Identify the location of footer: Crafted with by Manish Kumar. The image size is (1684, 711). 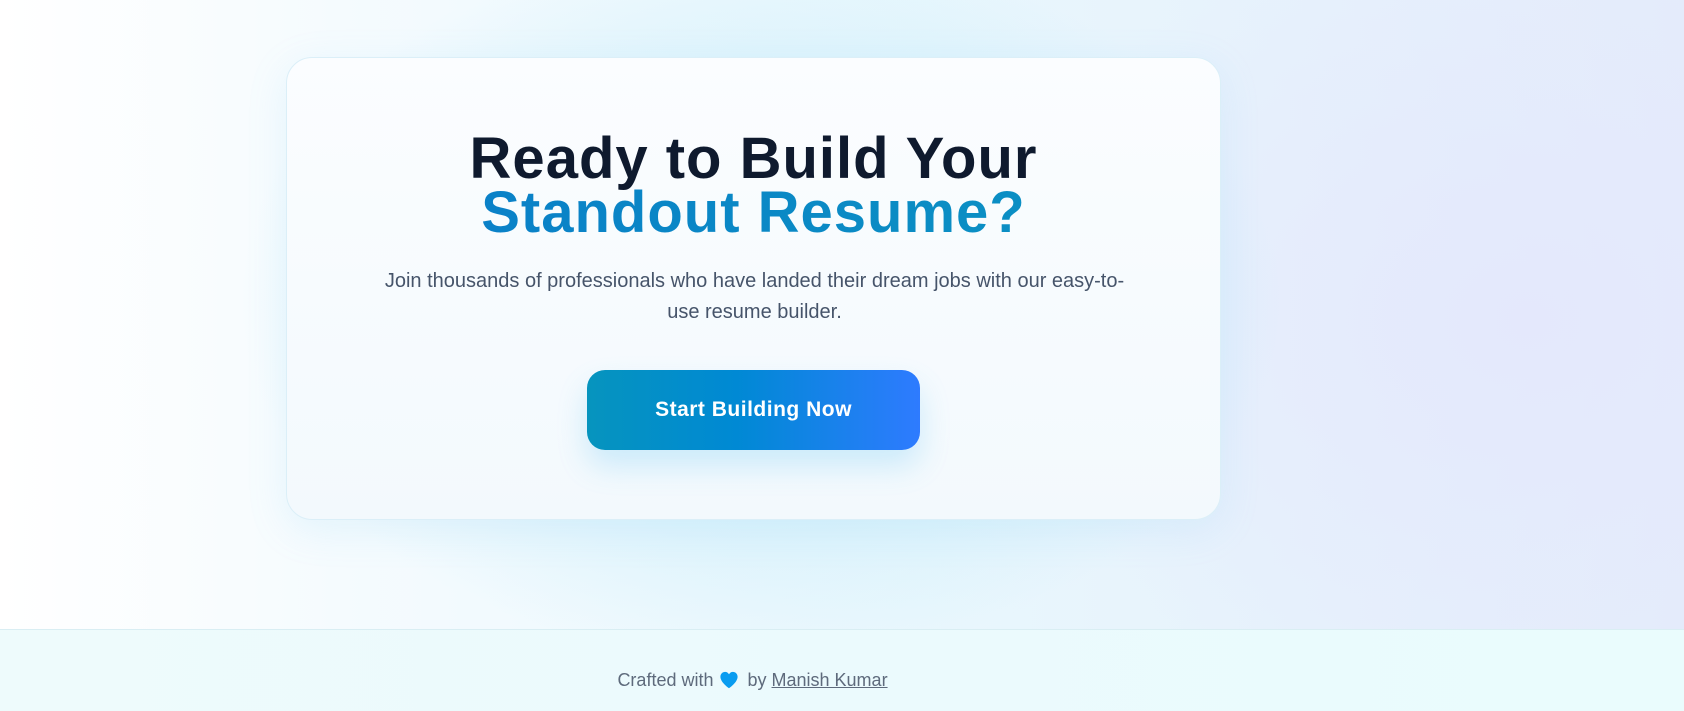
(842, 670).